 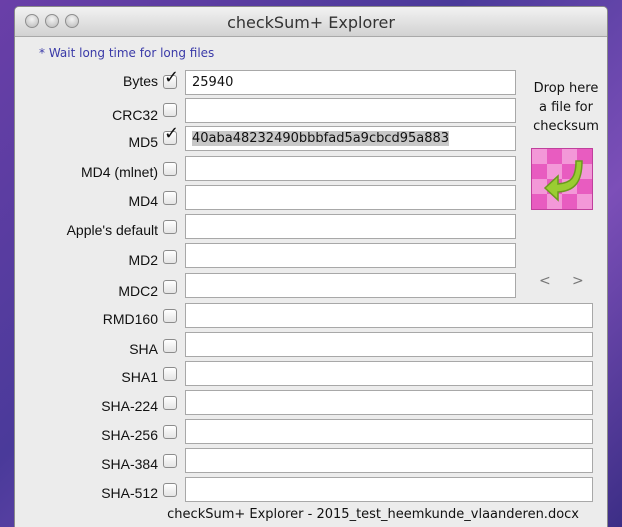 I want to click on previous-button: <, so click(x=545, y=281).